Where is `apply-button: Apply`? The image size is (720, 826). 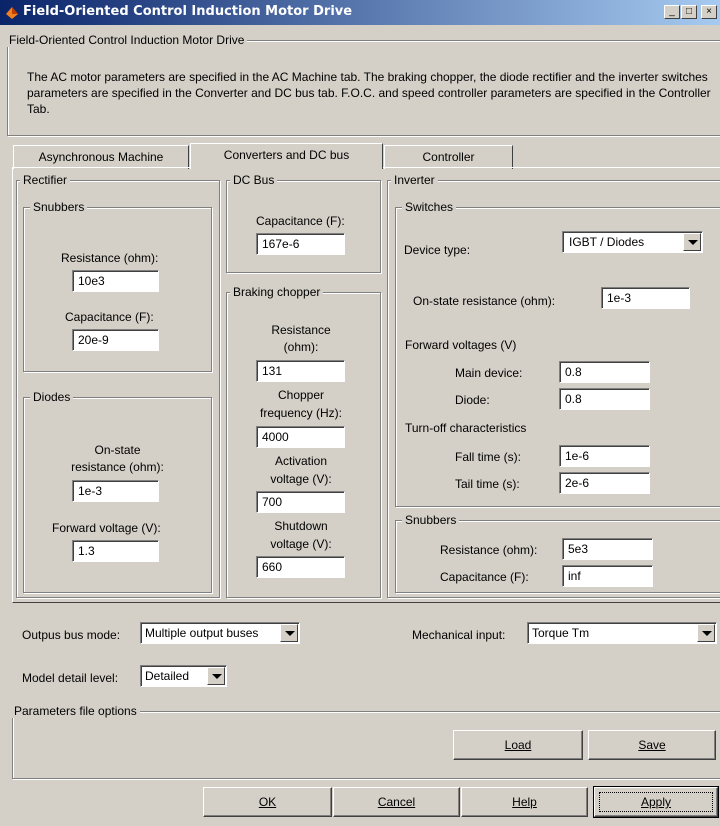
apply-button: Apply is located at coordinates (656, 802).